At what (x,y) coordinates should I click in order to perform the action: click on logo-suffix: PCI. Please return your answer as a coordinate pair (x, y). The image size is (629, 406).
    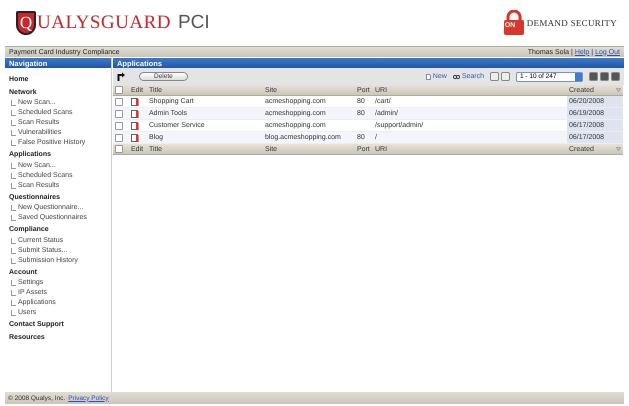
    Looking at the image, I should click on (194, 23).